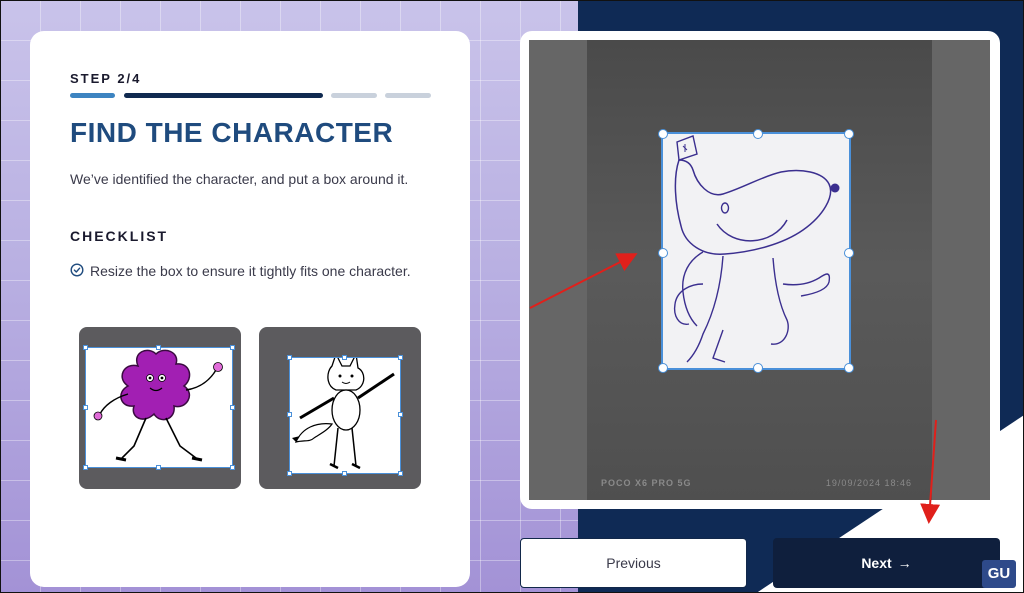  What do you see at coordinates (646, 483) in the screenshot?
I see `camera-watermark: POCO X6 PRO 5G` at bounding box center [646, 483].